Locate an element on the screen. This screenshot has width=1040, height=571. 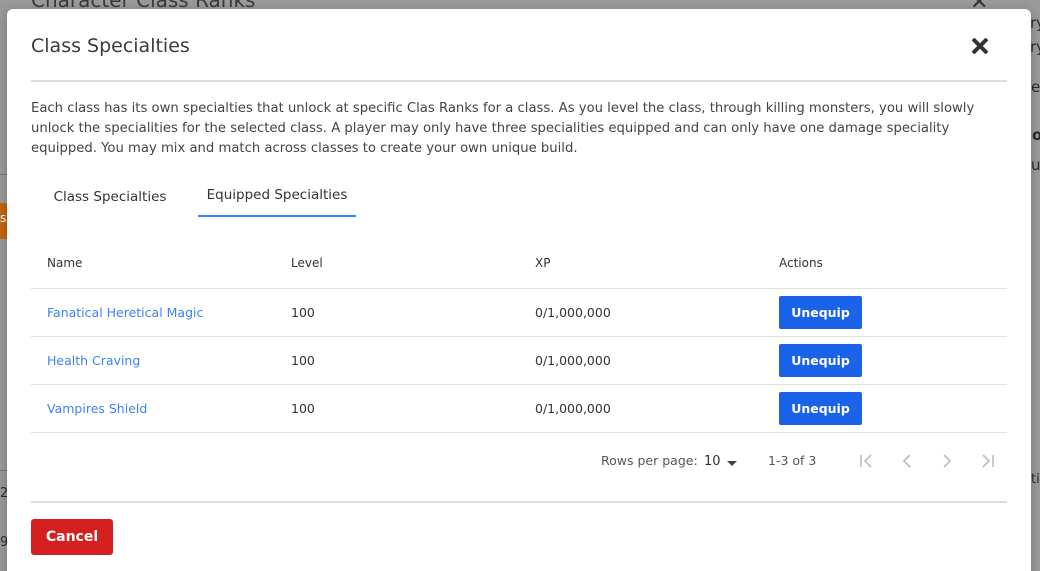
rows-per-page-select: 10 is located at coordinates (712, 461).